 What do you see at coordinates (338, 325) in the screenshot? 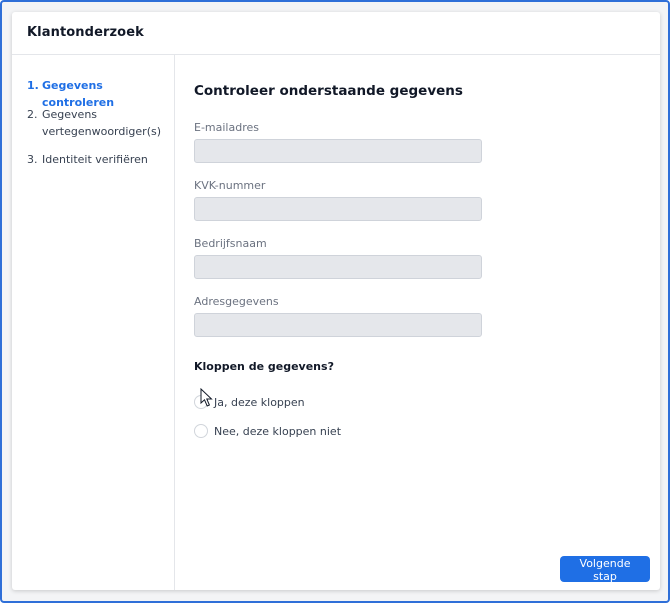
I see `address-field` at bounding box center [338, 325].